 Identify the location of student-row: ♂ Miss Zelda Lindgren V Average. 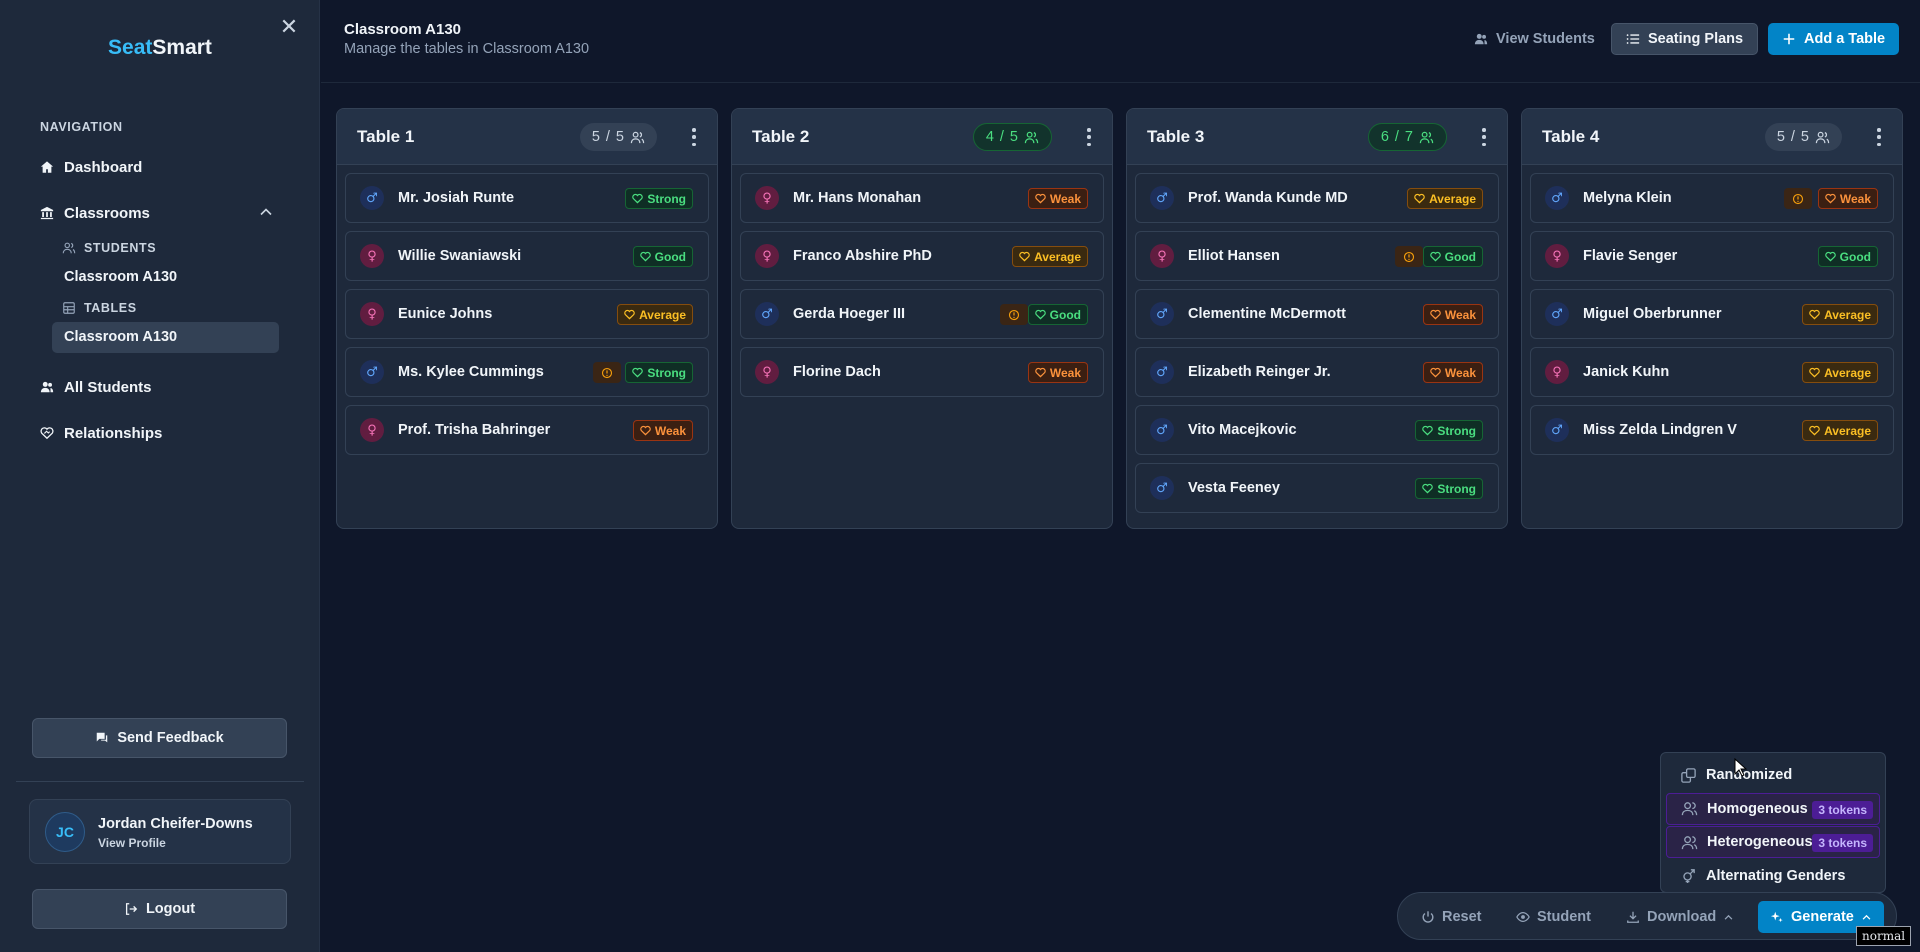
(1712, 430).